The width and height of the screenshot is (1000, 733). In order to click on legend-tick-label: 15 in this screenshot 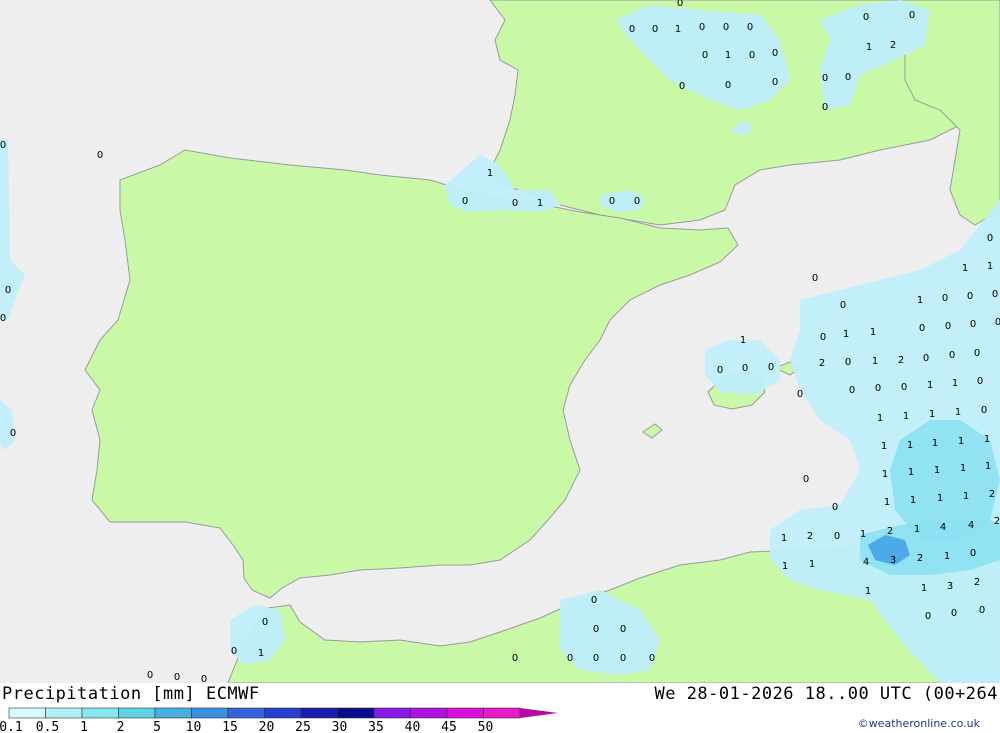, I will do `click(230, 726)`.